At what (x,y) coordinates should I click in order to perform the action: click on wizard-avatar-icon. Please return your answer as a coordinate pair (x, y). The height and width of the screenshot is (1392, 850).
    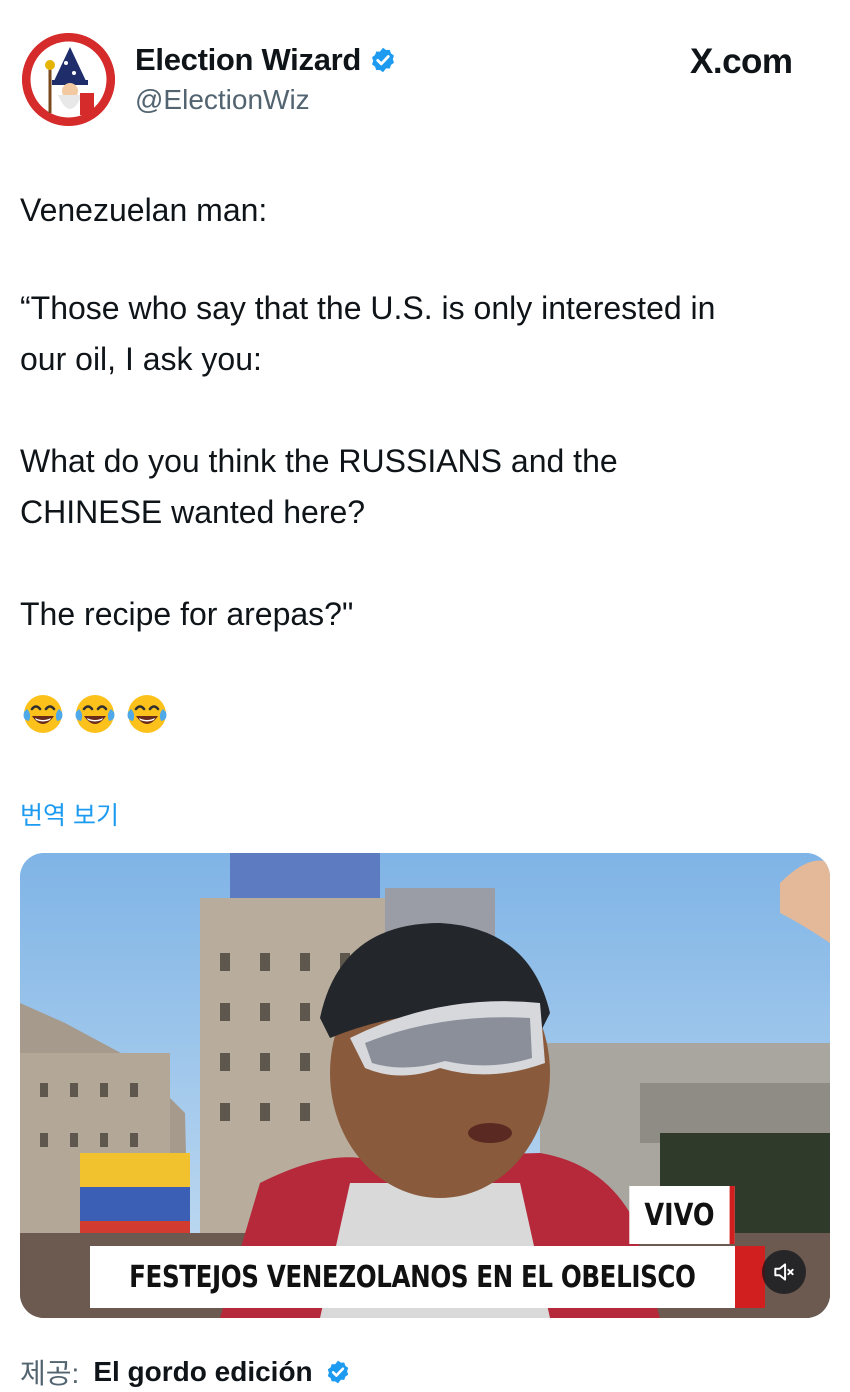
    Looking at the image, I should click on (68, 79).